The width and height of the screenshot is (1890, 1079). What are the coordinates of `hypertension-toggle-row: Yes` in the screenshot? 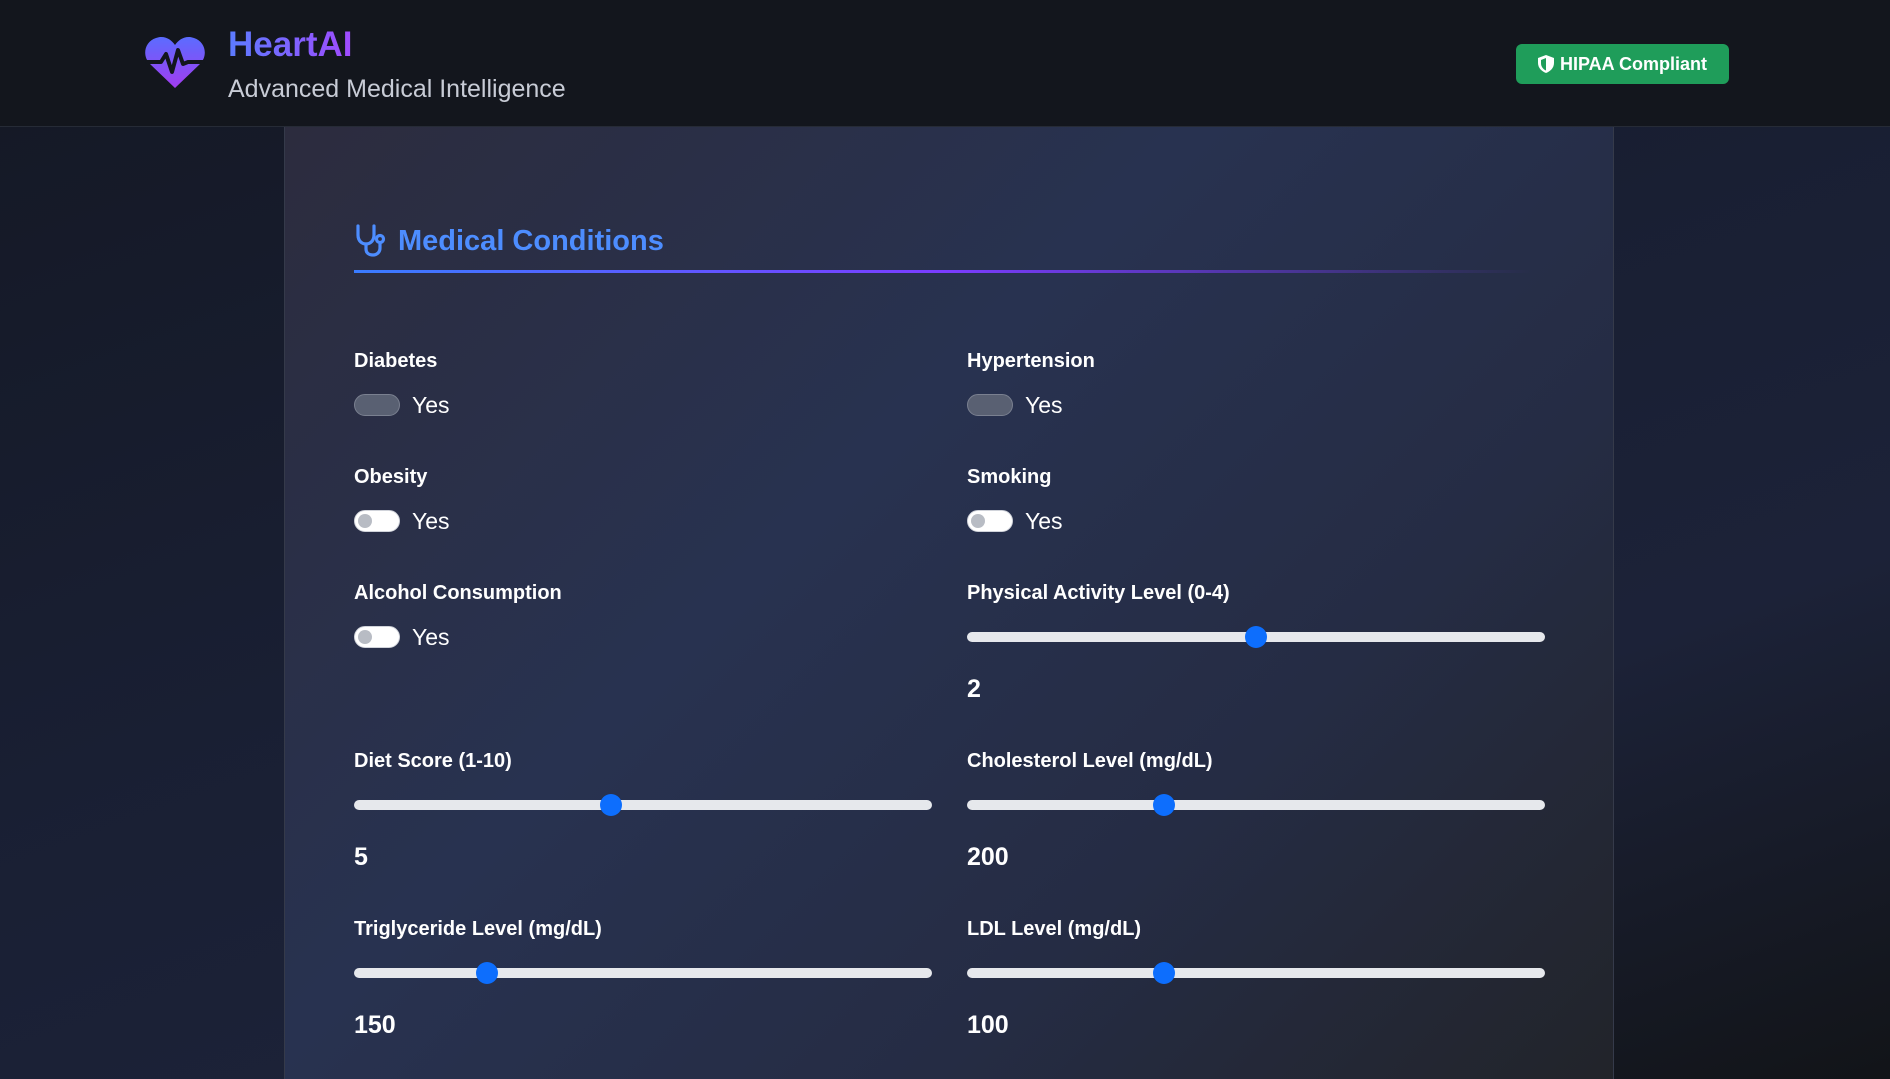 It's located at (1015, 405).